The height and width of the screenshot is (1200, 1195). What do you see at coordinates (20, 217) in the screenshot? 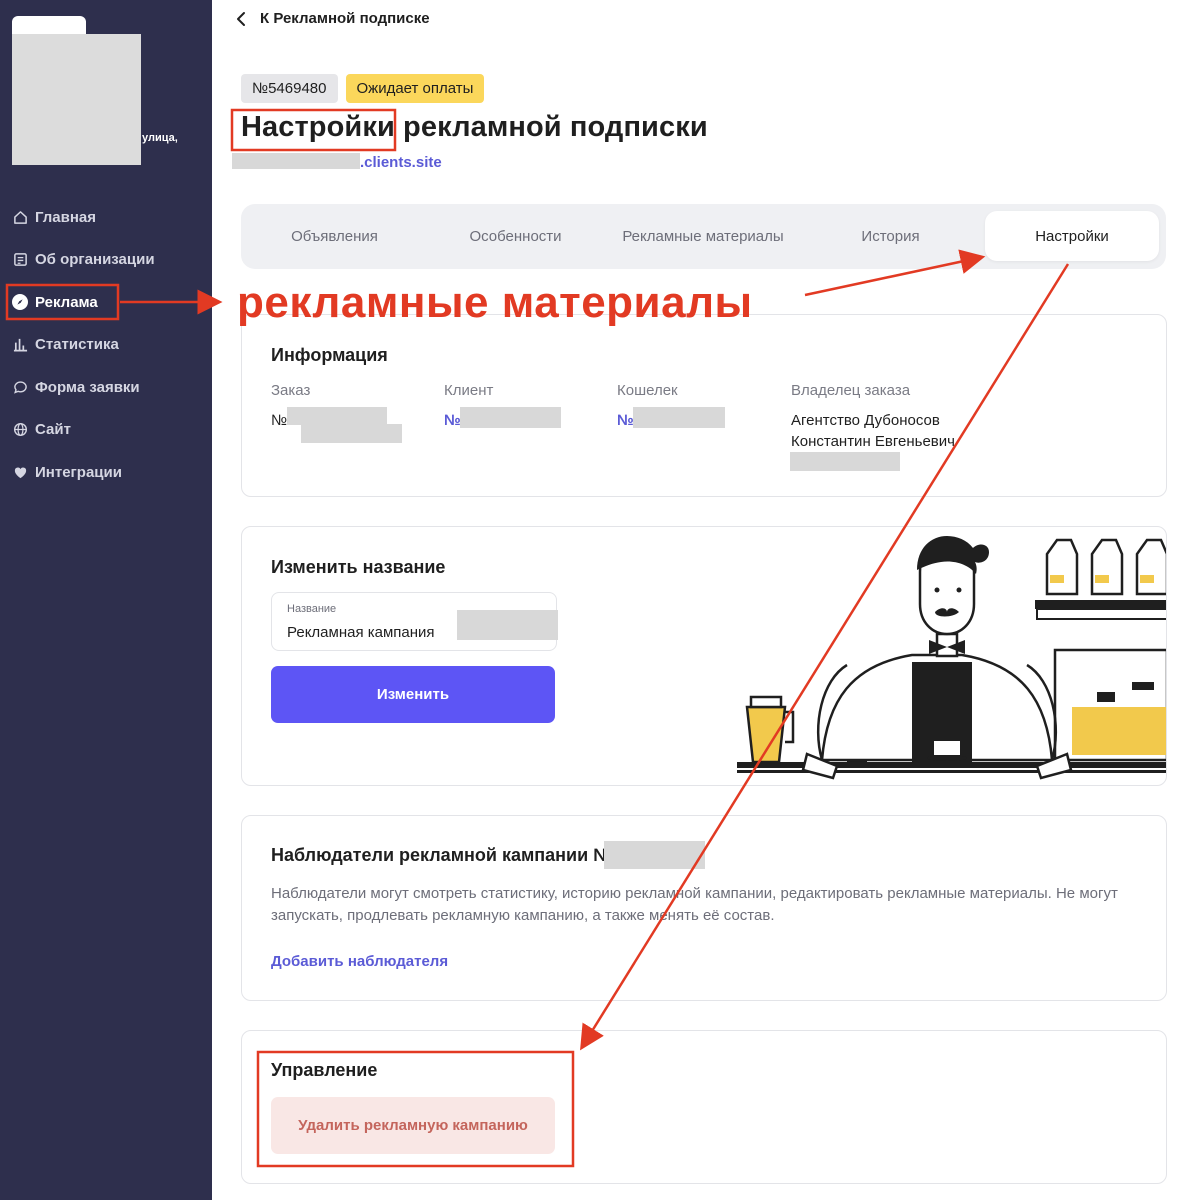
I see `home-icon` at bounding box center [20, 217].